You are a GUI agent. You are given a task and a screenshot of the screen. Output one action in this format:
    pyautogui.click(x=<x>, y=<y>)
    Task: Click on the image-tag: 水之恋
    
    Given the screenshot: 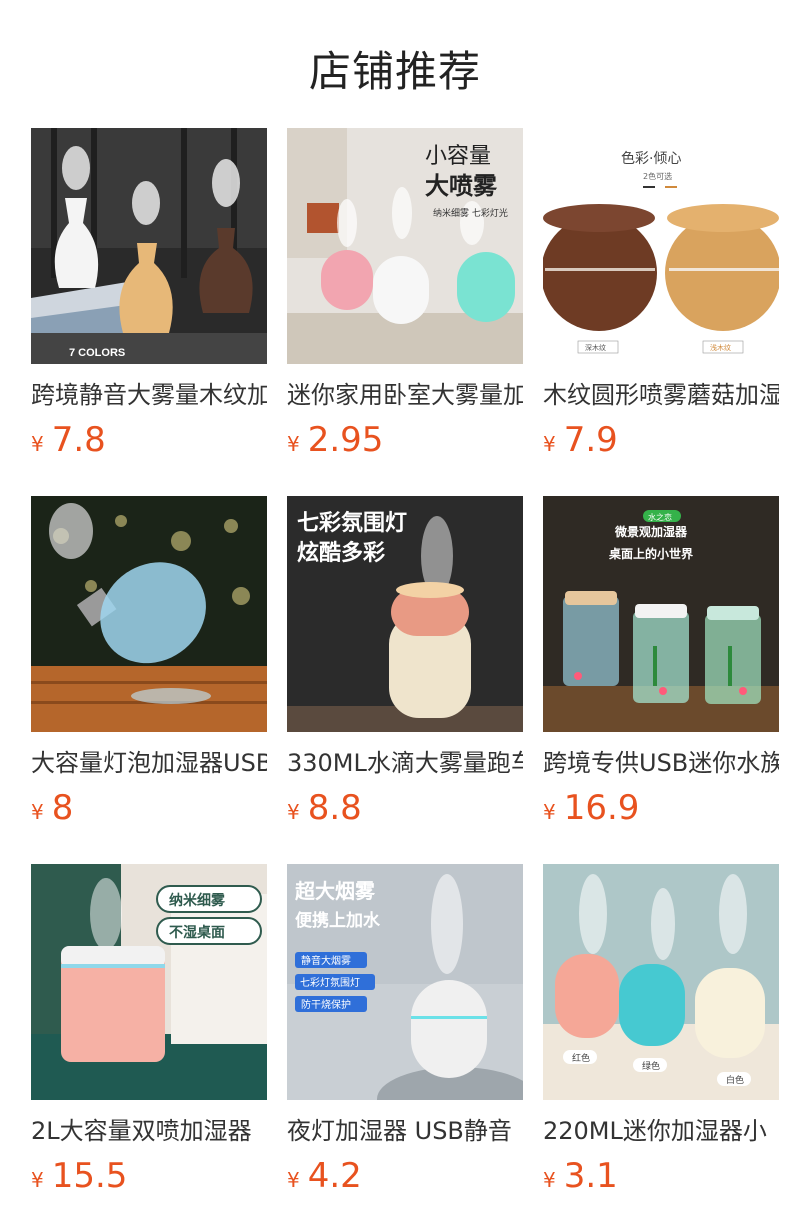 What is the action you would take?
    pyautogui.click(x=660, y=517)
    